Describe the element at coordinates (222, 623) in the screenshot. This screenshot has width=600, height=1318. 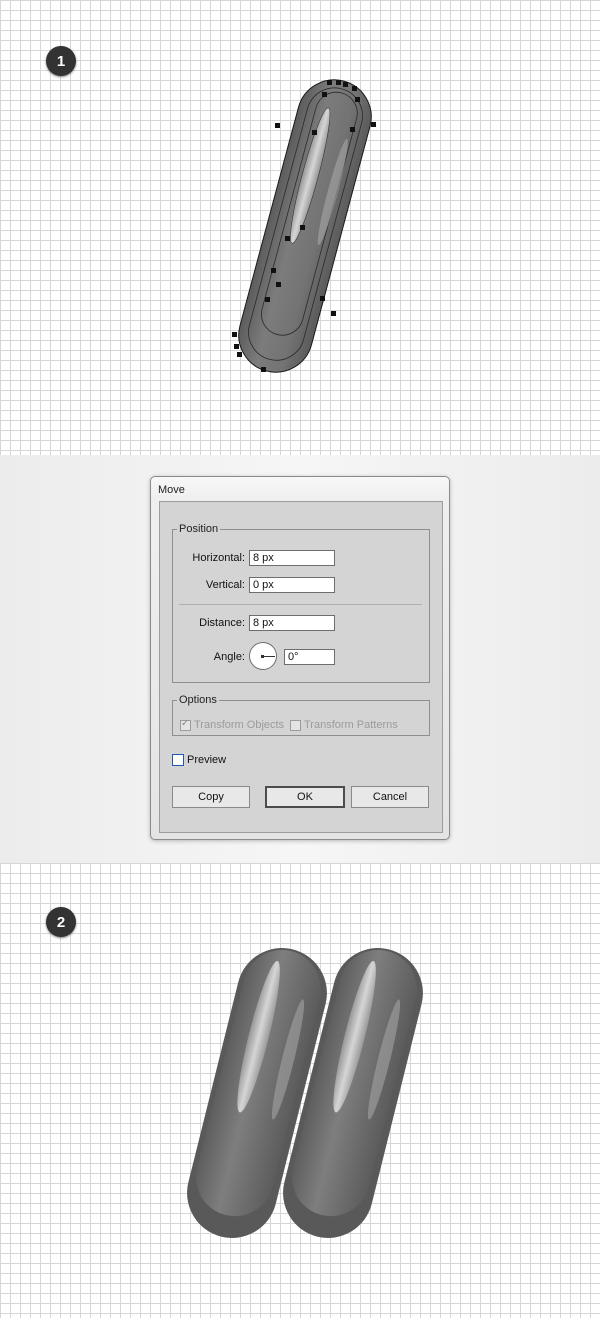
I see `distance-label: Distance:` at that location.